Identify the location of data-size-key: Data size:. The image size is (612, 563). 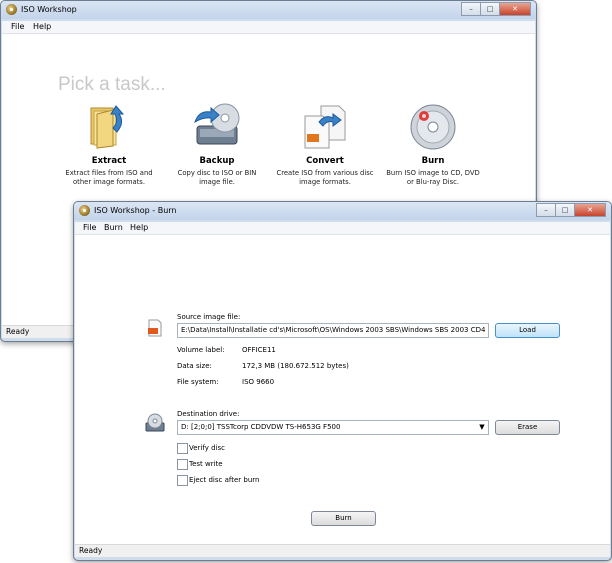
(194, 366).